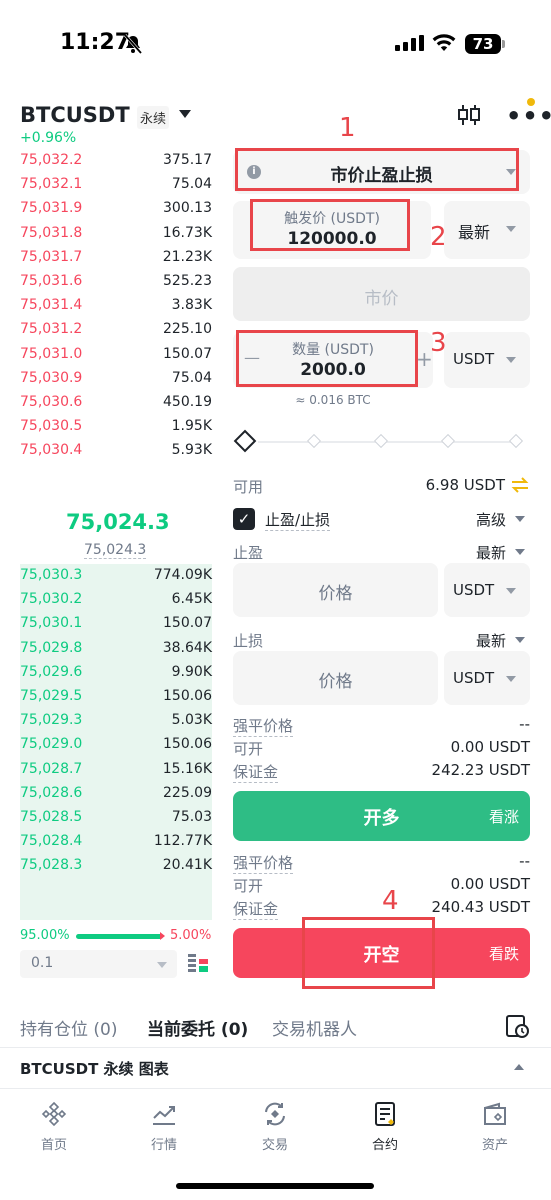 This screenshot has width=551, height=1200. What do you see at coordinates (42, 963) in the screenshot?
I see `precision-value: 0.1` at bounding box center [42, 963].